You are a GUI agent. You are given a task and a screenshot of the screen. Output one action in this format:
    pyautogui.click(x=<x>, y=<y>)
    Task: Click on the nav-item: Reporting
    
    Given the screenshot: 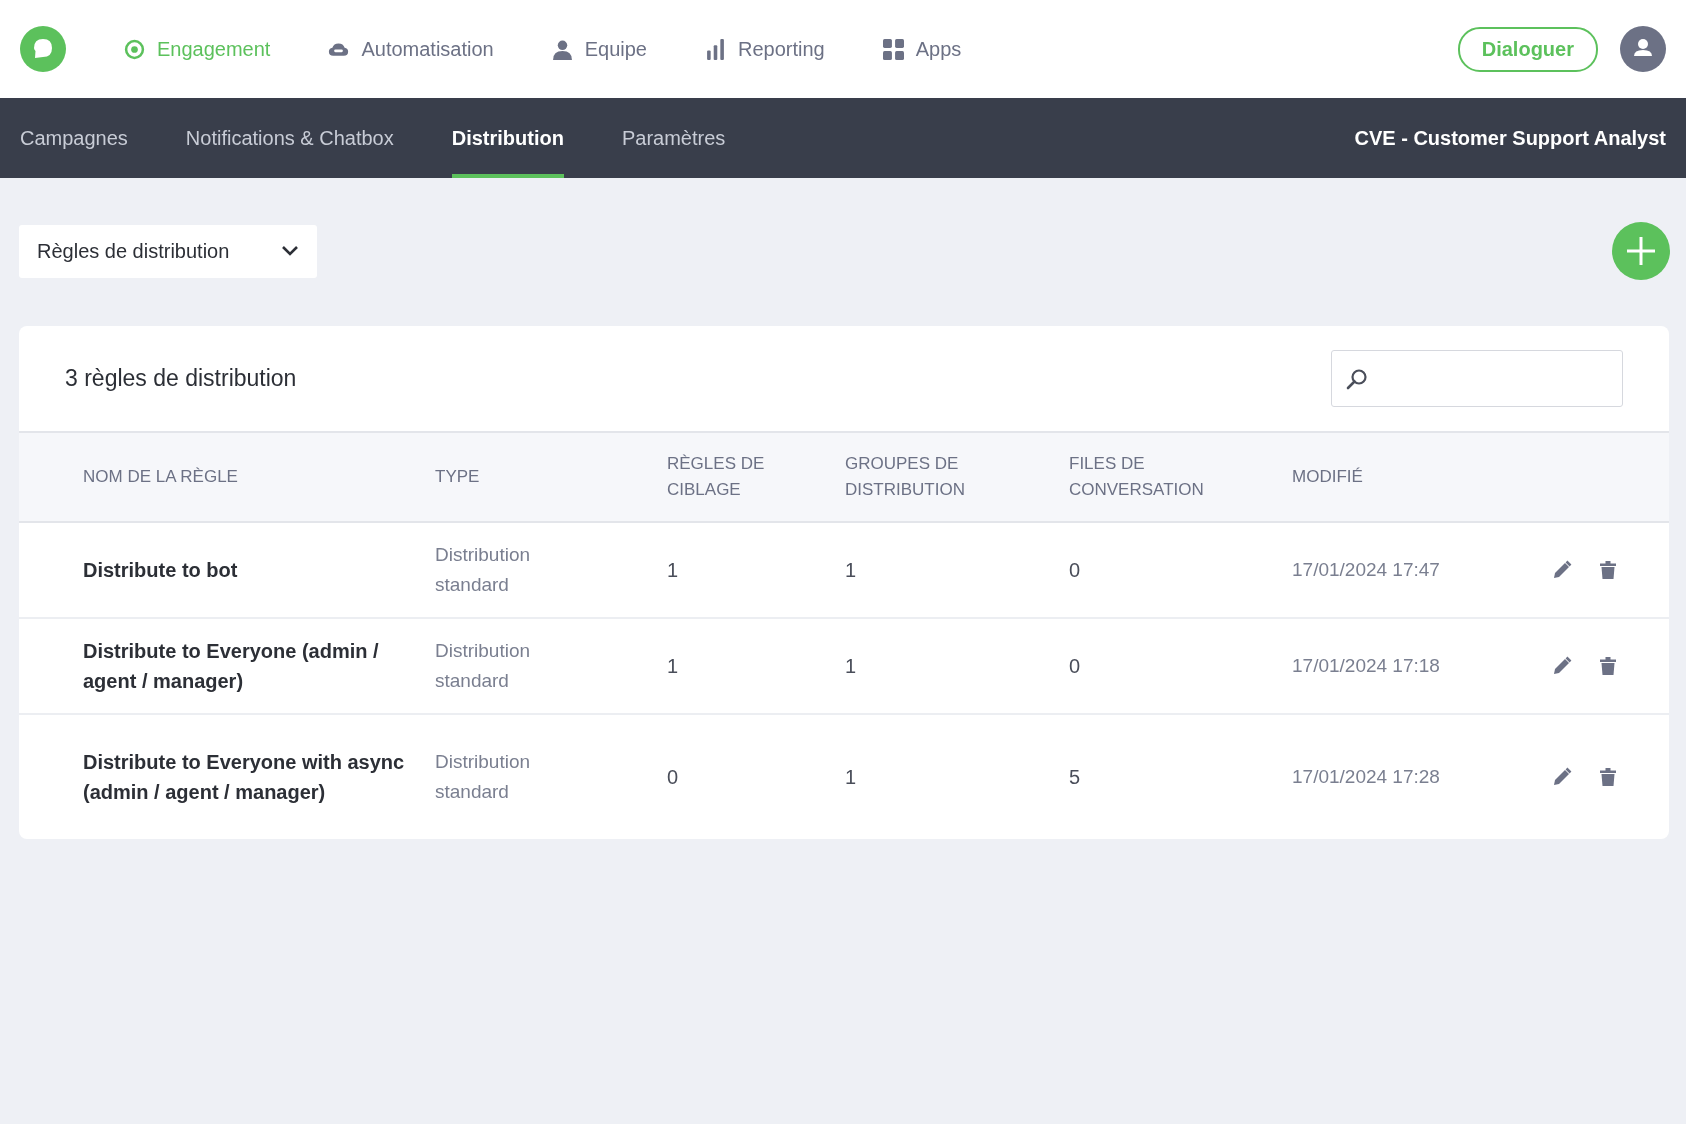 What is the action you would take?
    pyautogui.click(x=765, y=49)
    